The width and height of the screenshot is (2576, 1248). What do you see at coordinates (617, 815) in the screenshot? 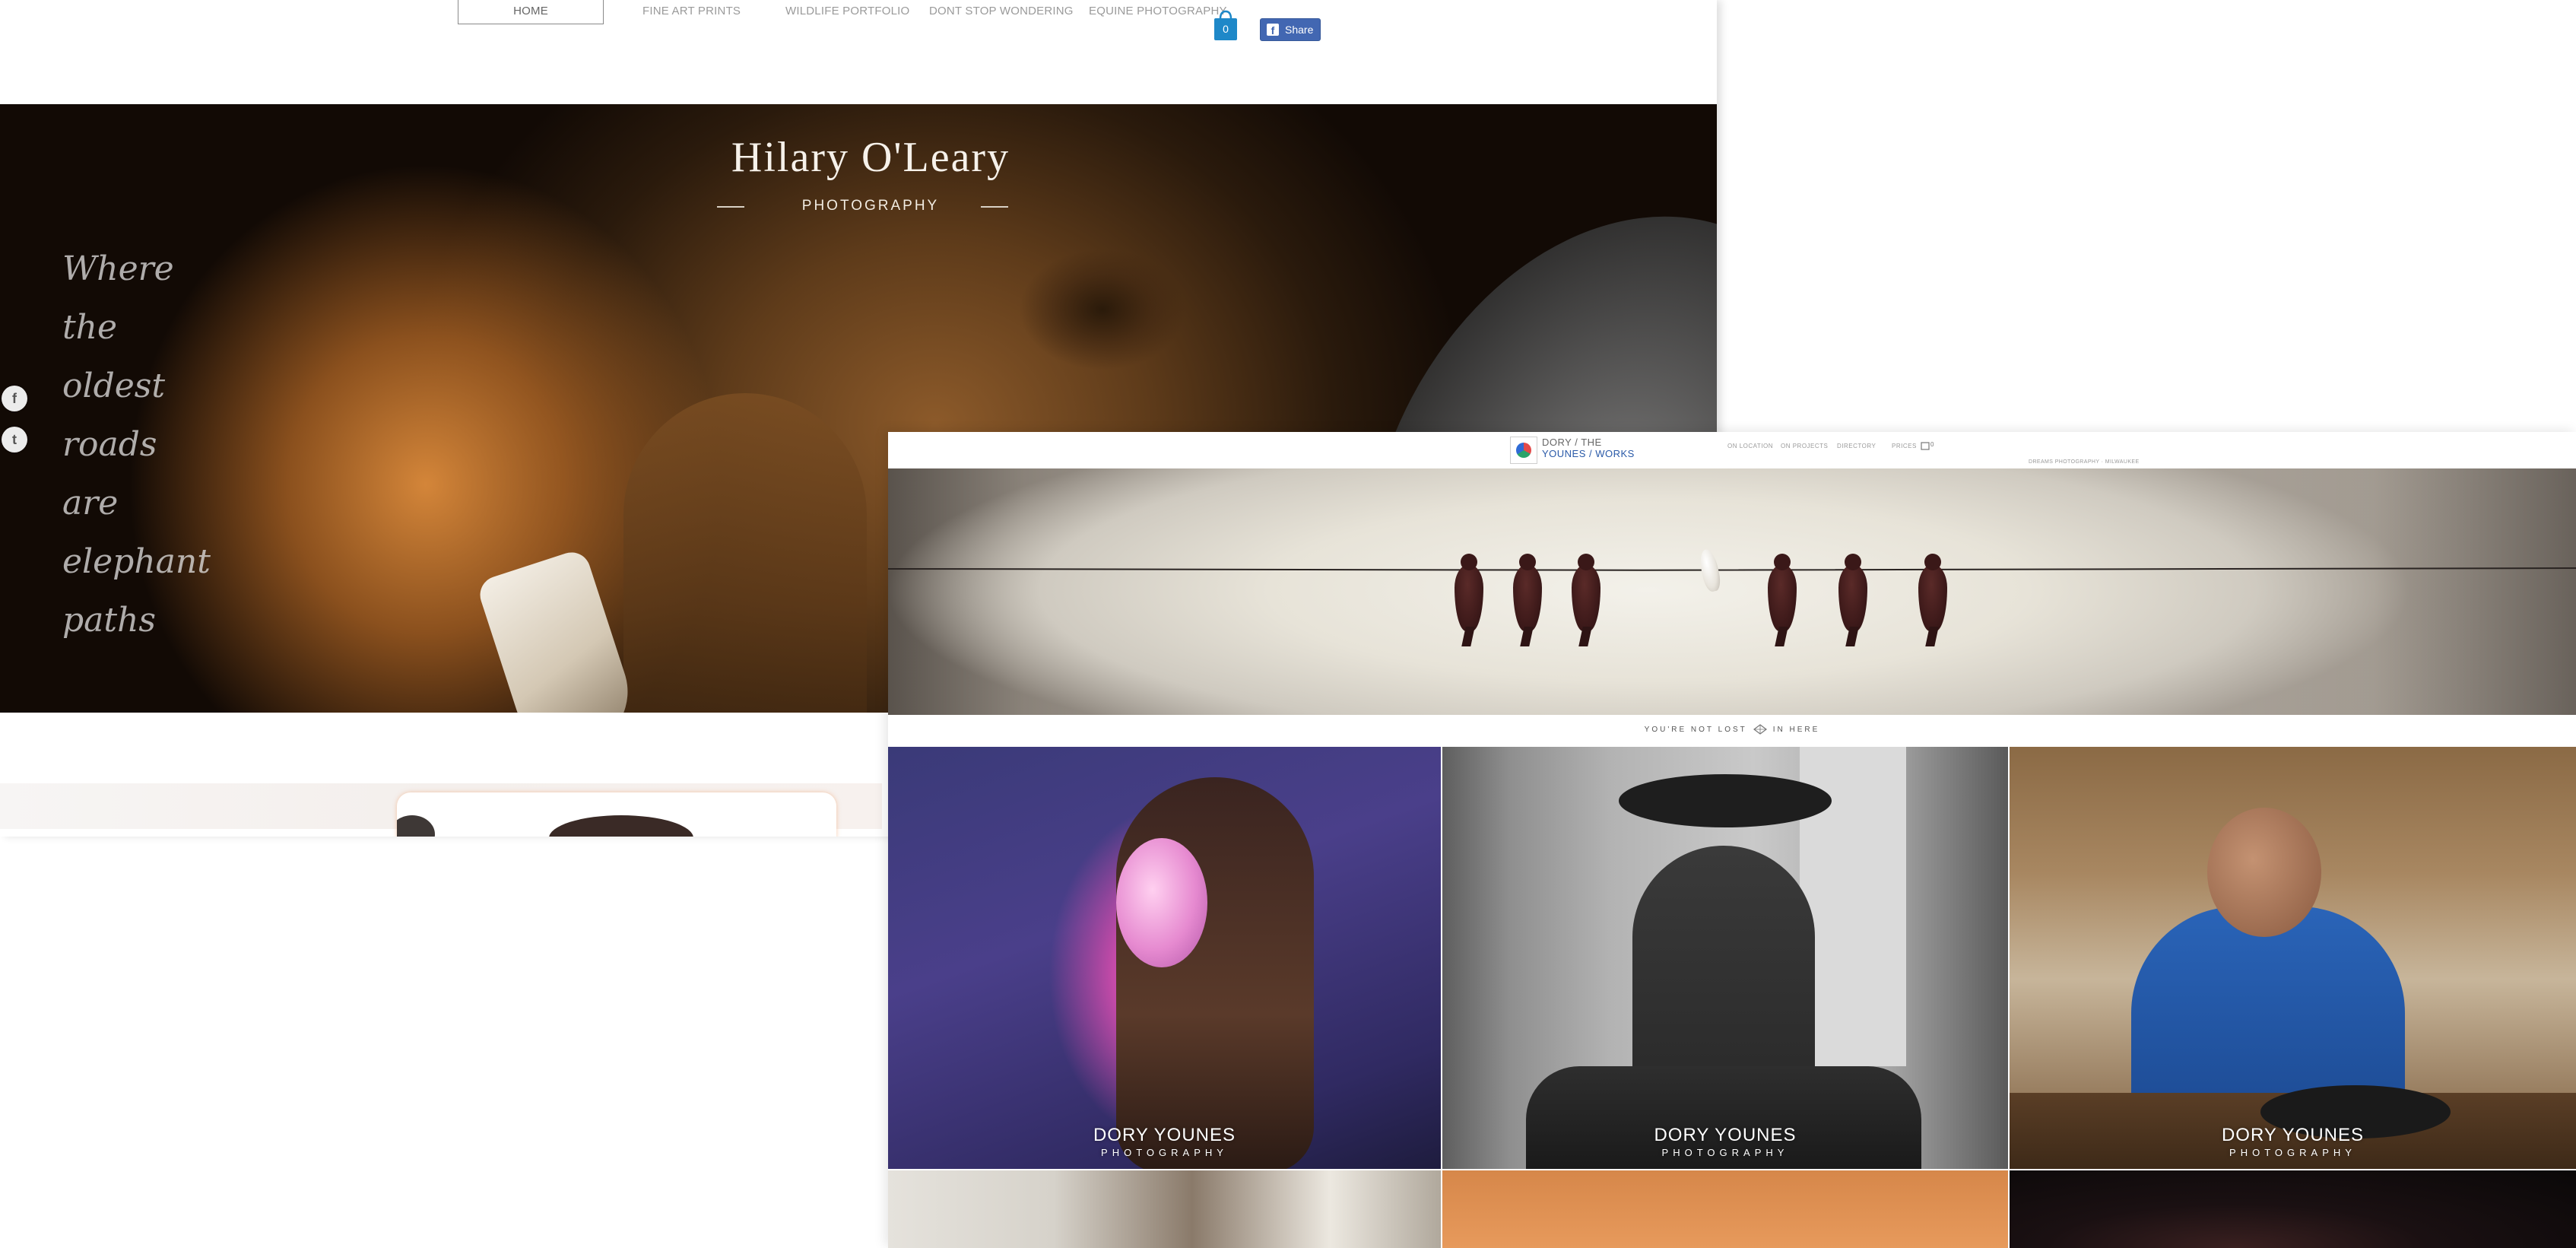
I see `portrait-card-peek` at bounding box center [617, 815].